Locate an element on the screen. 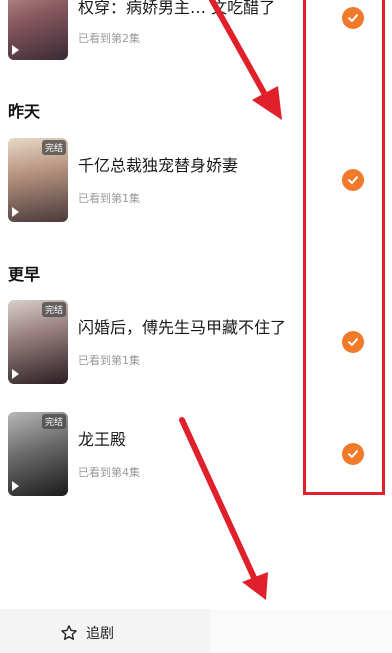 This screenshot has height=653, width=392. drama-title: 龙王殿 is located at coordinates (102, 439).